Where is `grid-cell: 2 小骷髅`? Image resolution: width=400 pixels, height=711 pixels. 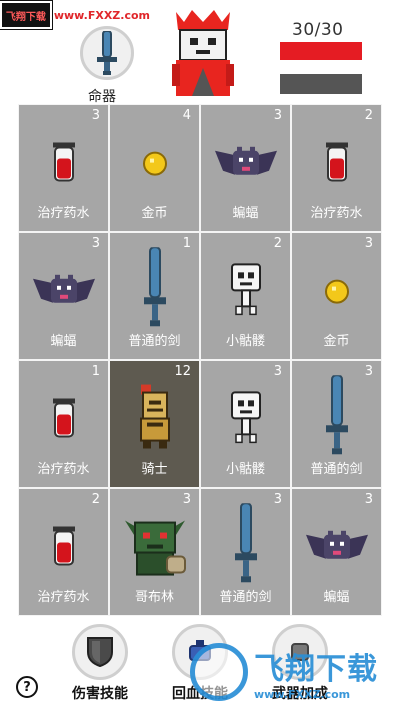
grid-cell: 2 小骷髅 is located at coordinates (245, 296).